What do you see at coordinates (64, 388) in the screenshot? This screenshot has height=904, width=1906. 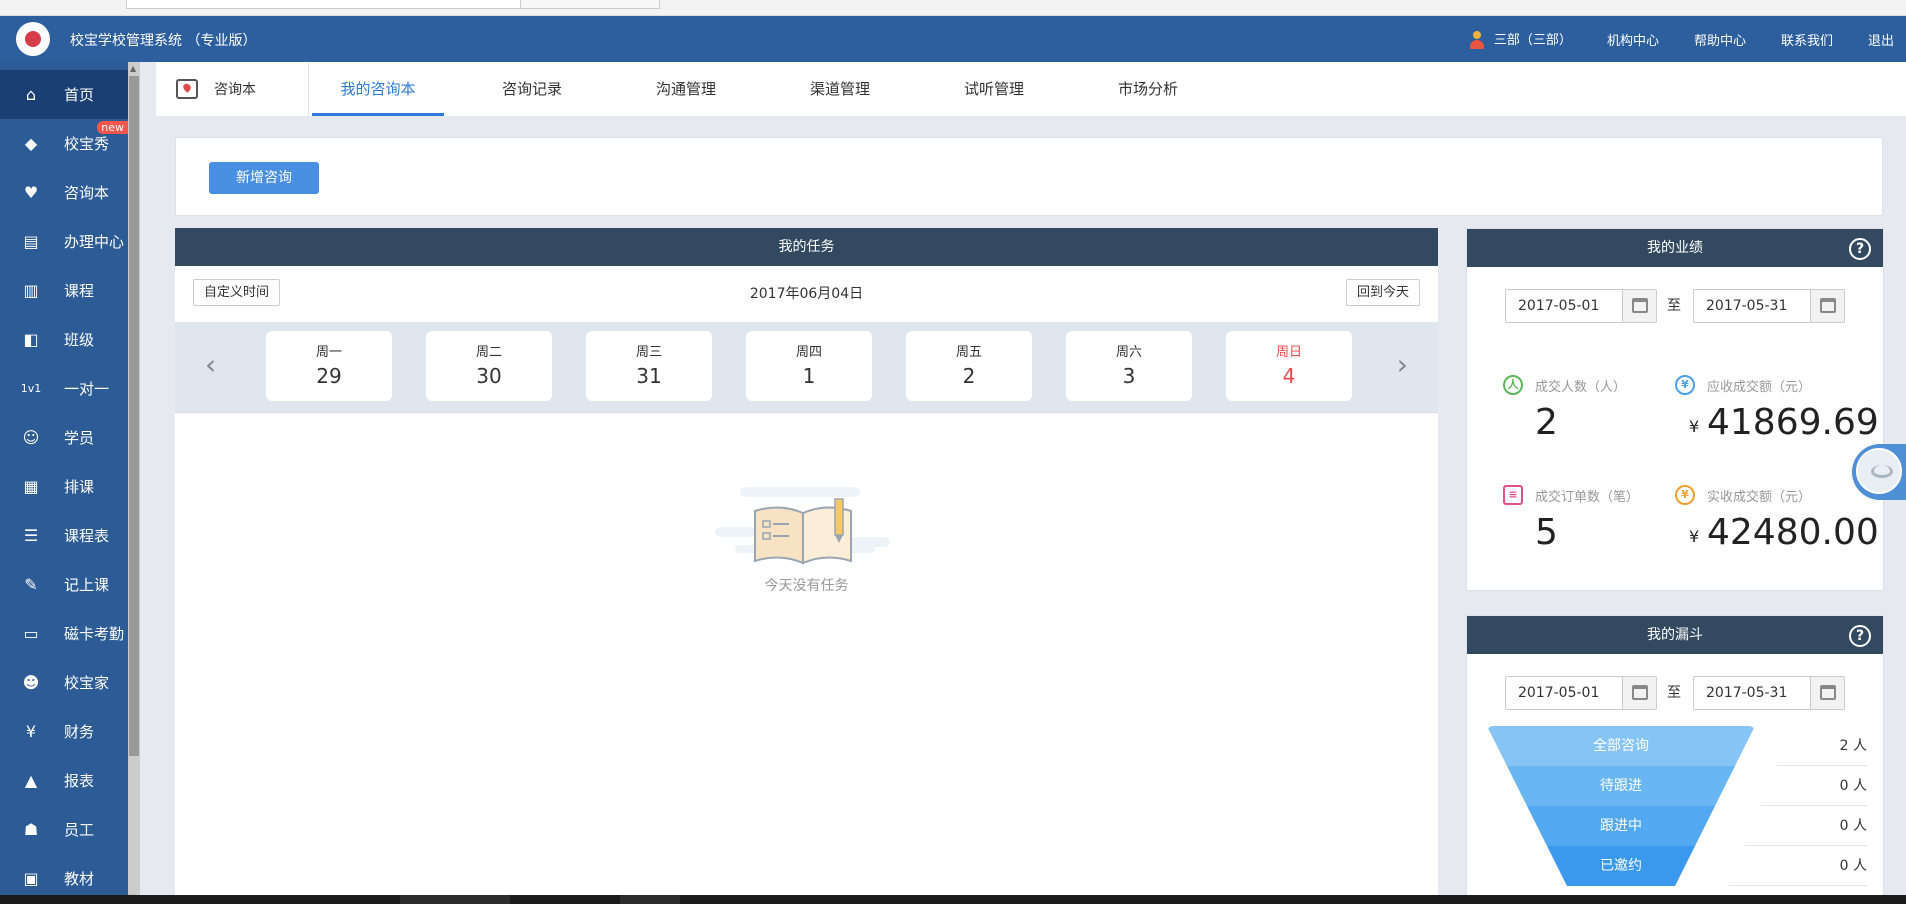 I see `sidebar-item: 1v1 一对一` at bounding box center [64, 388].